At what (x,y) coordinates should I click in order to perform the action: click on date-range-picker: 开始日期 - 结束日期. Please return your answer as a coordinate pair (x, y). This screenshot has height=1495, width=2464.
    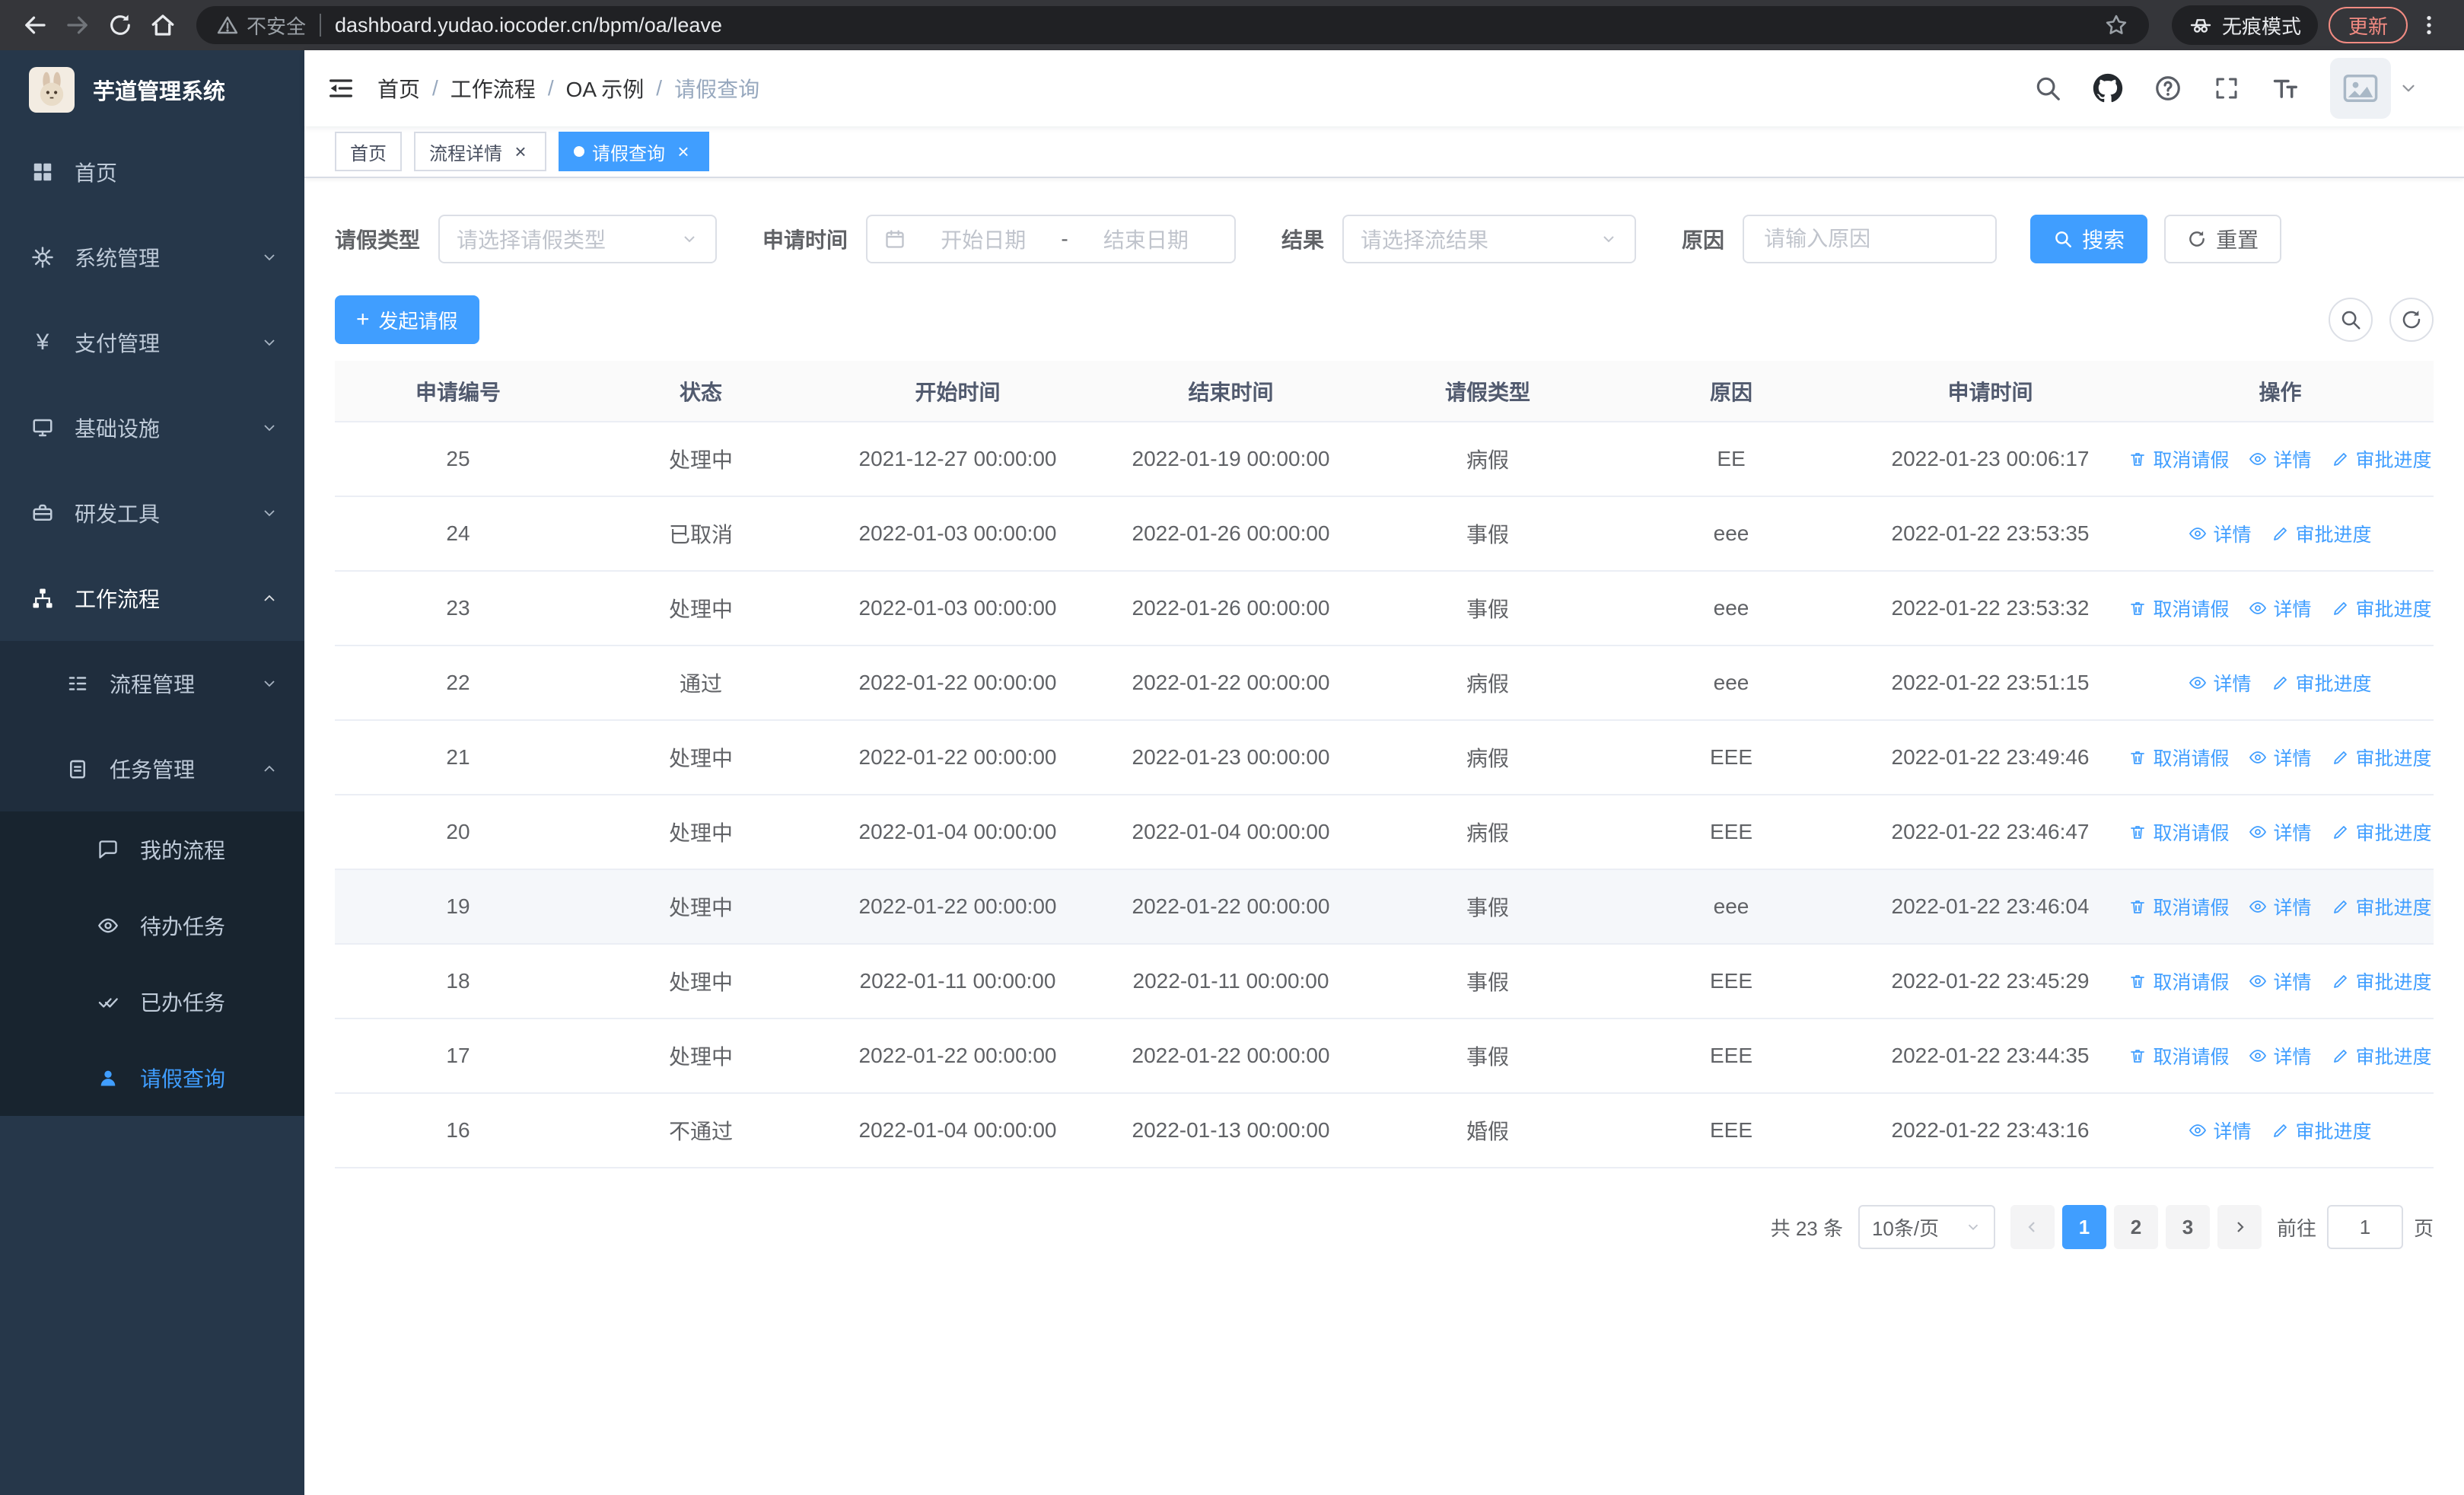
    Looking at the image, I should click on (1051, 239).